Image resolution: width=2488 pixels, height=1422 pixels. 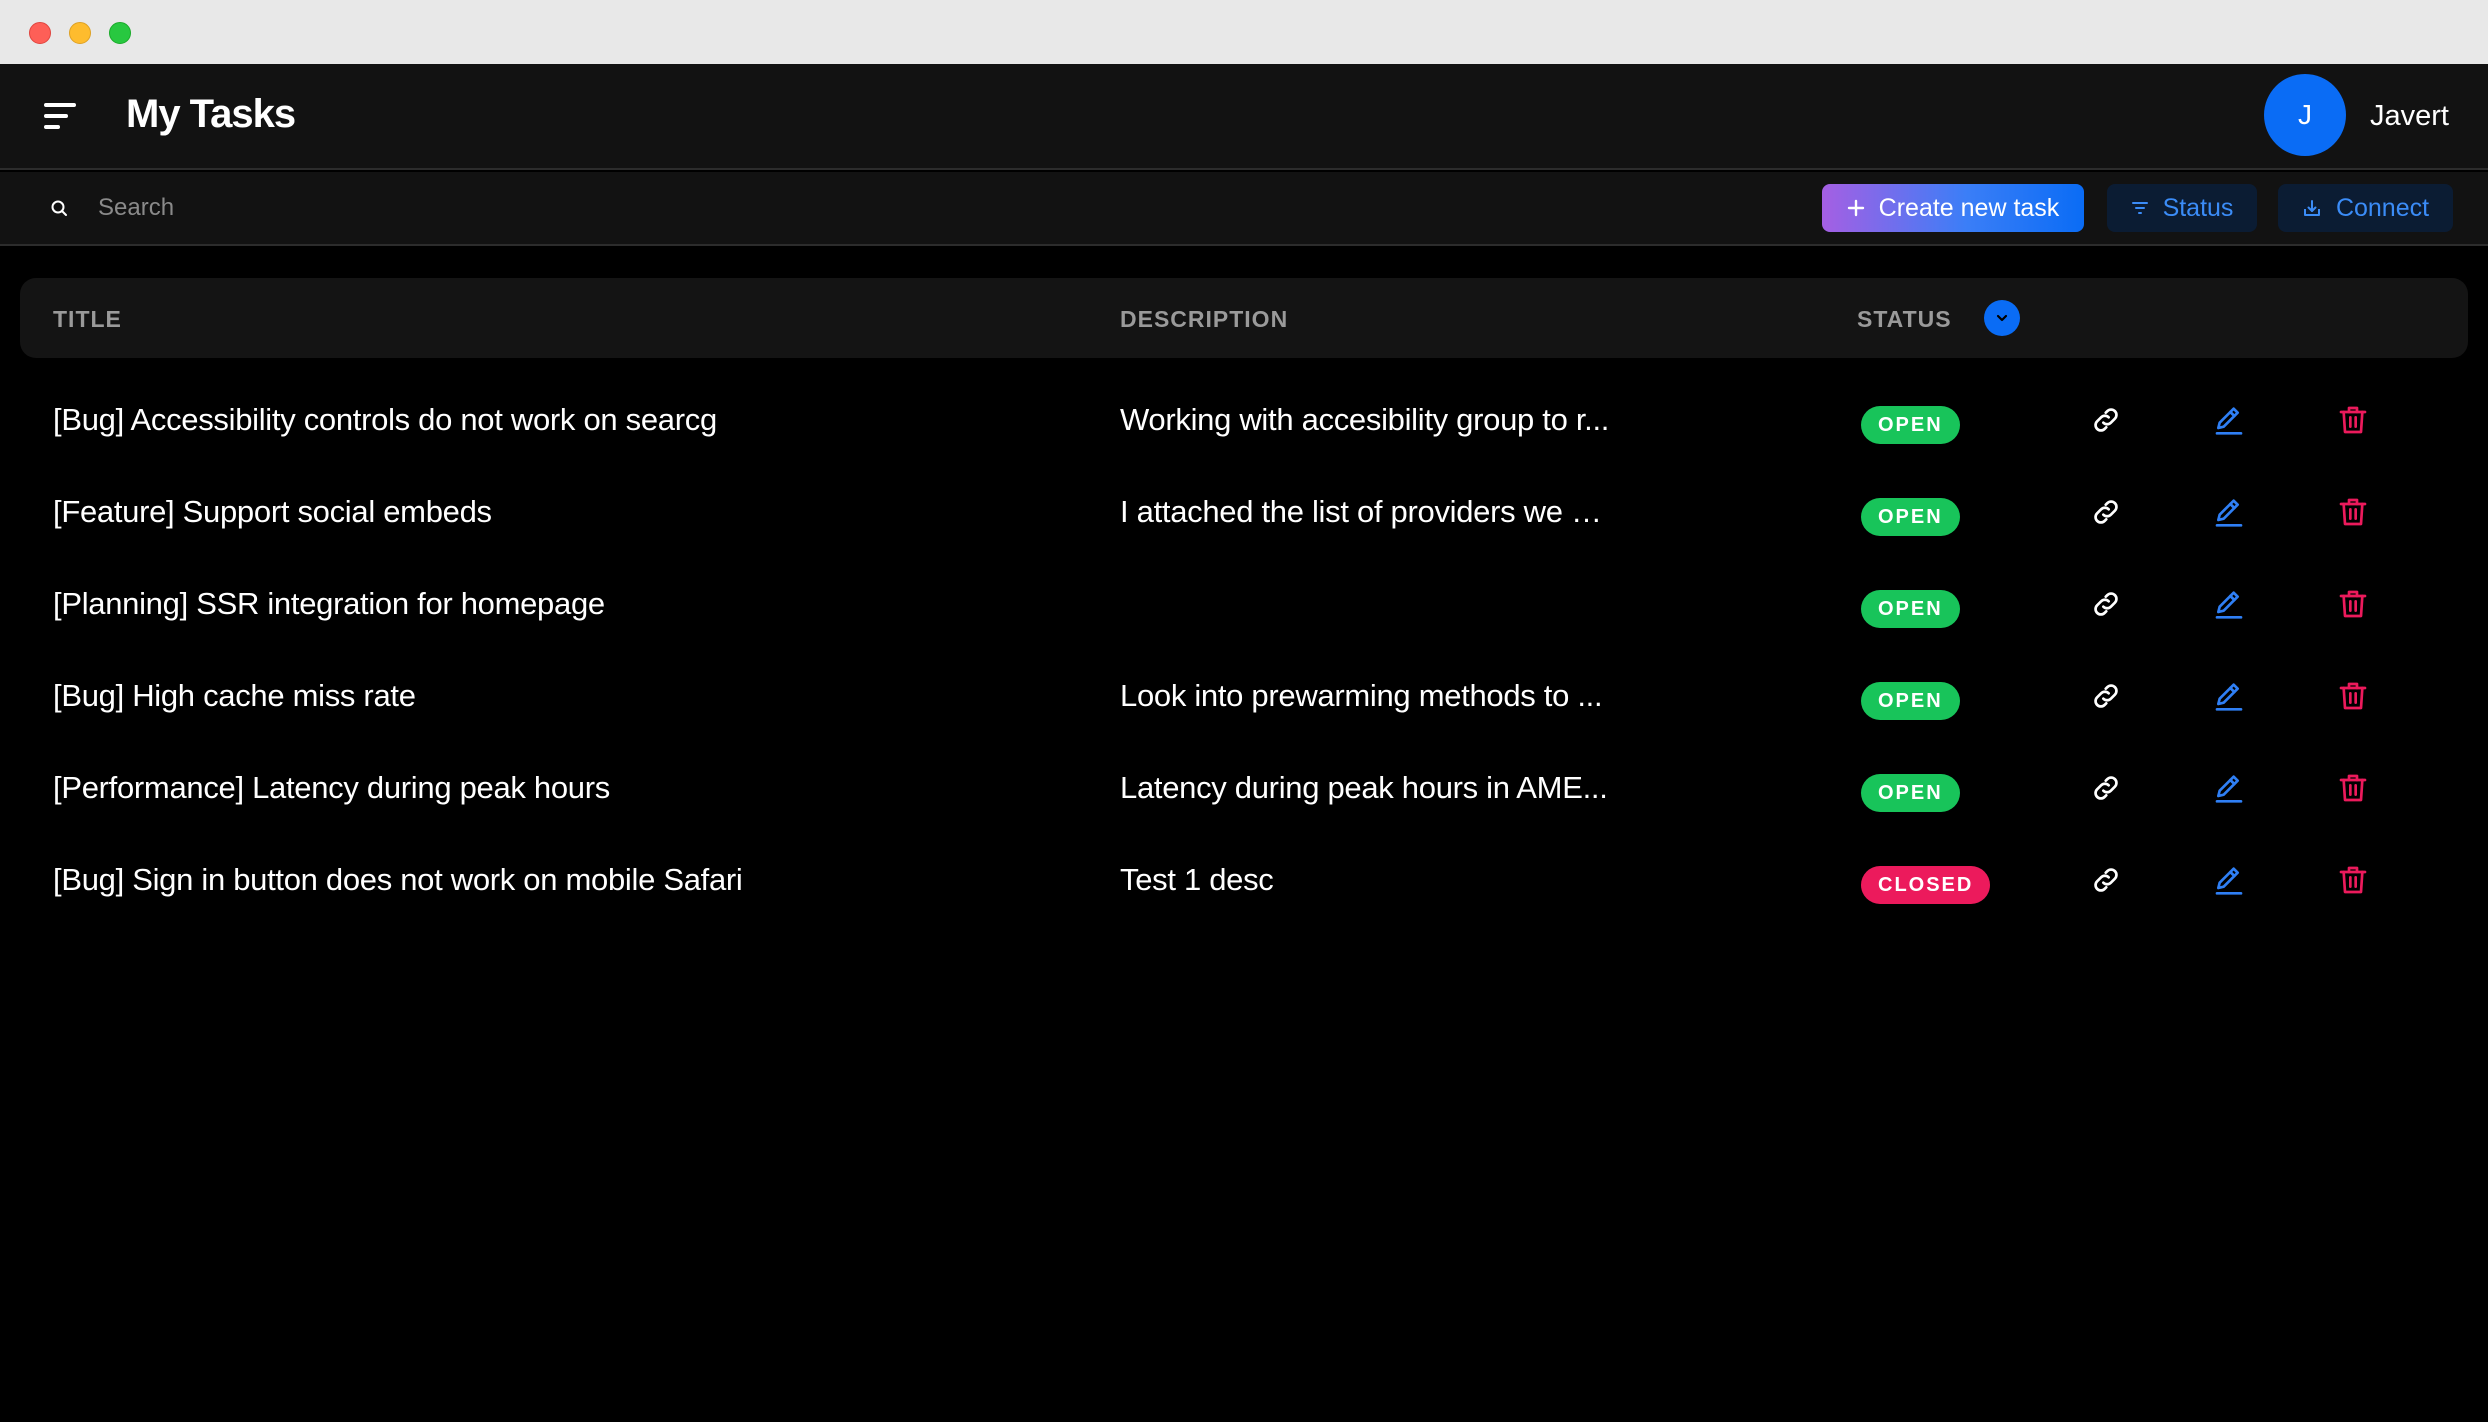 I want to click on avatar: J, so click(x=2305, y=115).